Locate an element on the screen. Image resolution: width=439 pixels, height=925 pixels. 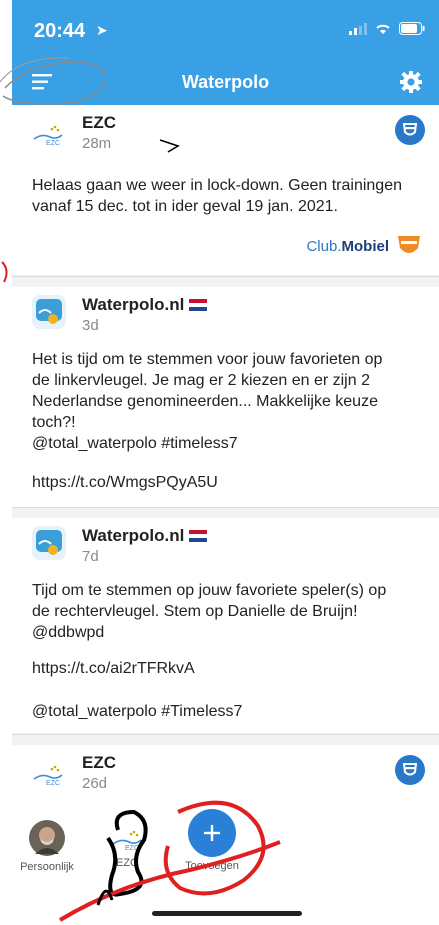
signal-icon is located at coordinates (358, 28).